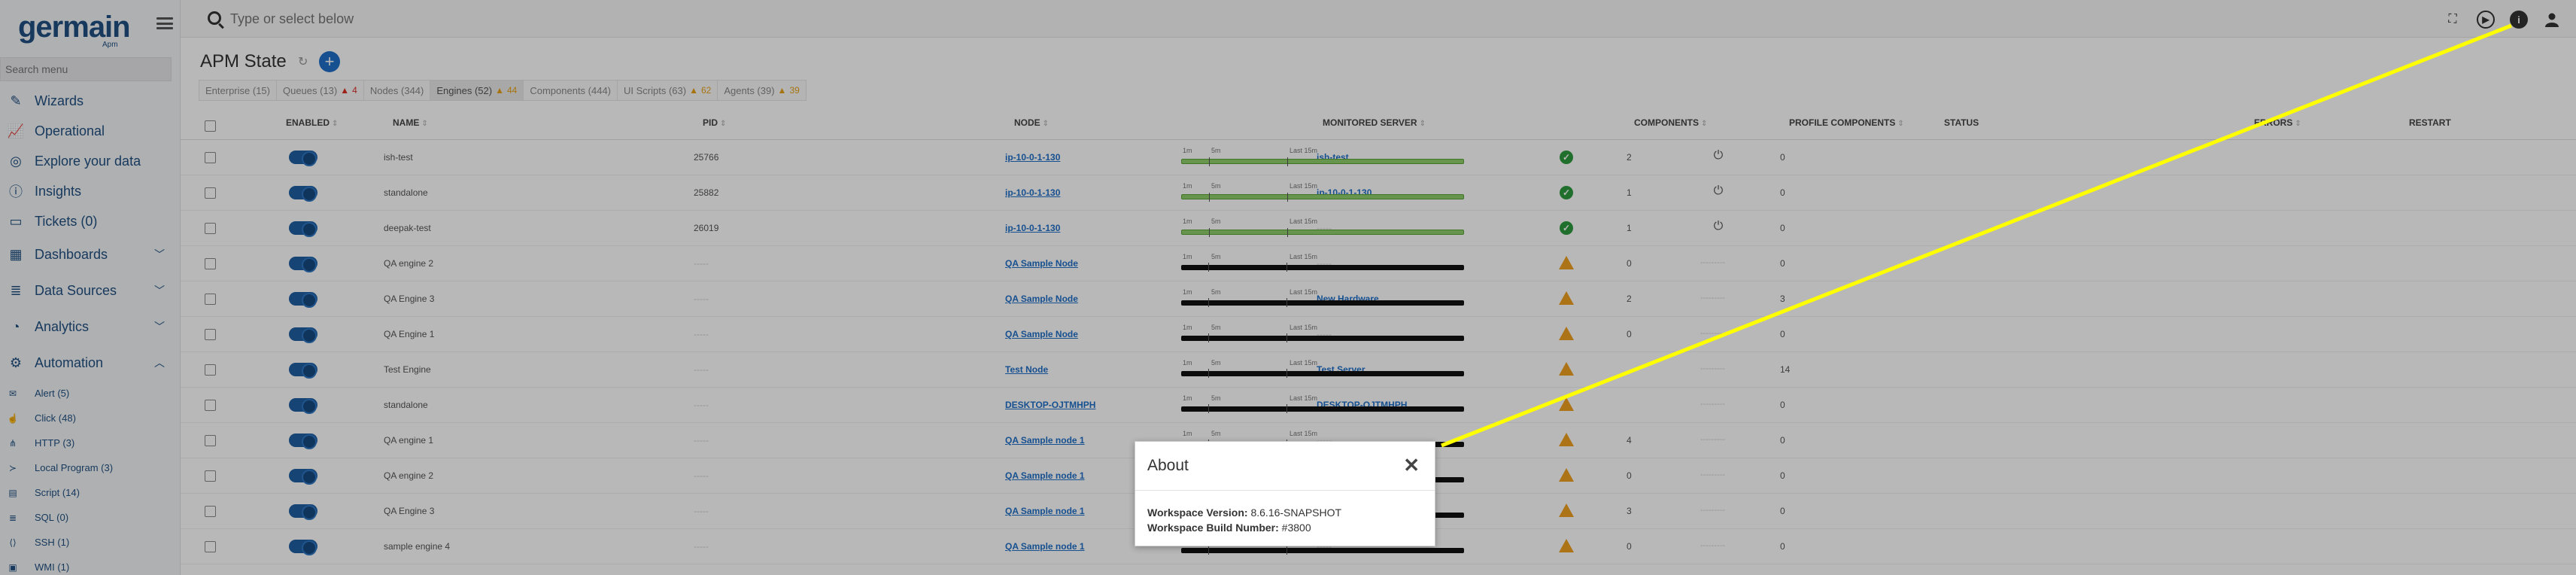 The width and height of the screenshot is (2576, 575). What do you see at coordinates (1296, 513) in the screenshot?
I see `workspace-version-value: 8.6.16-SNAPSHOT` at bounding box center [1296, 513].